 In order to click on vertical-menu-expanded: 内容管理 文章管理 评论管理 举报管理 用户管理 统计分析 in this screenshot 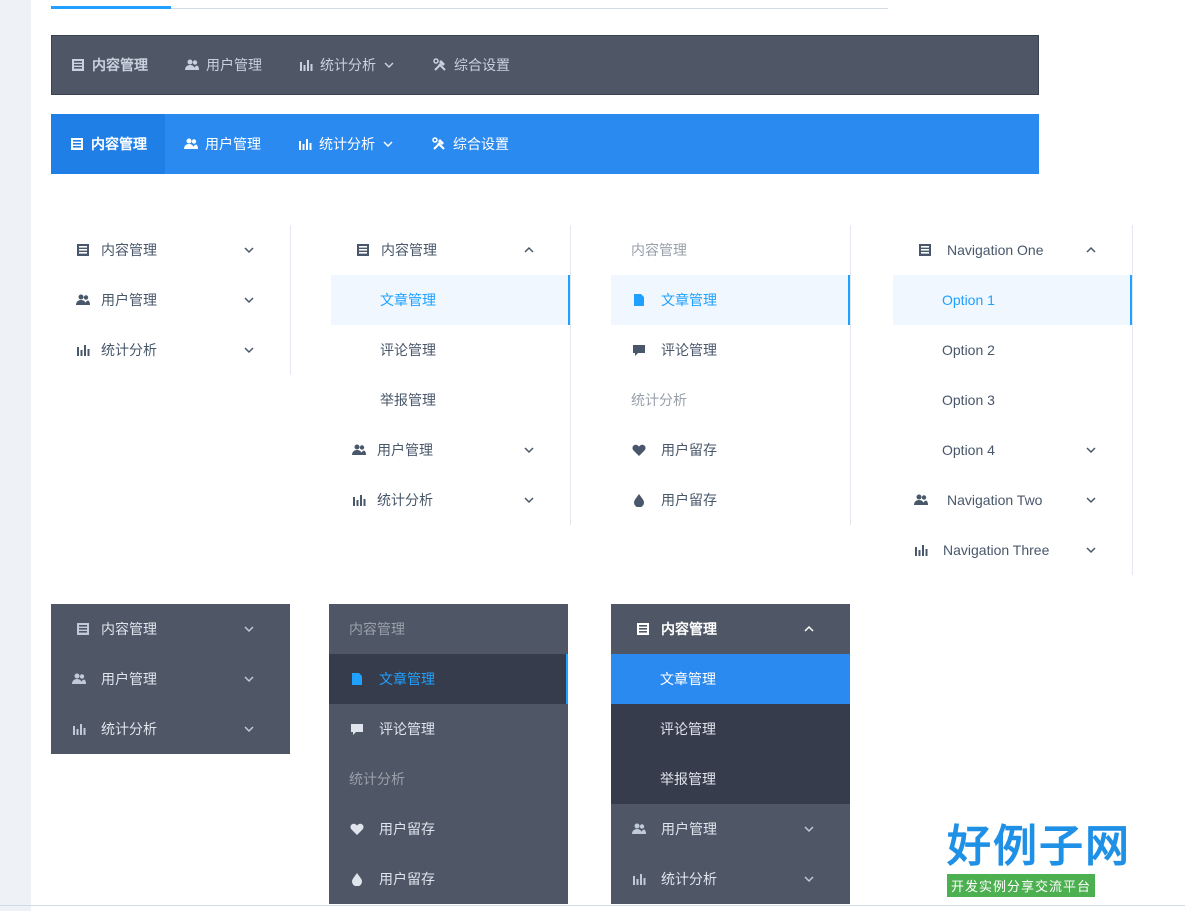, I will do `click(450, 375)`.